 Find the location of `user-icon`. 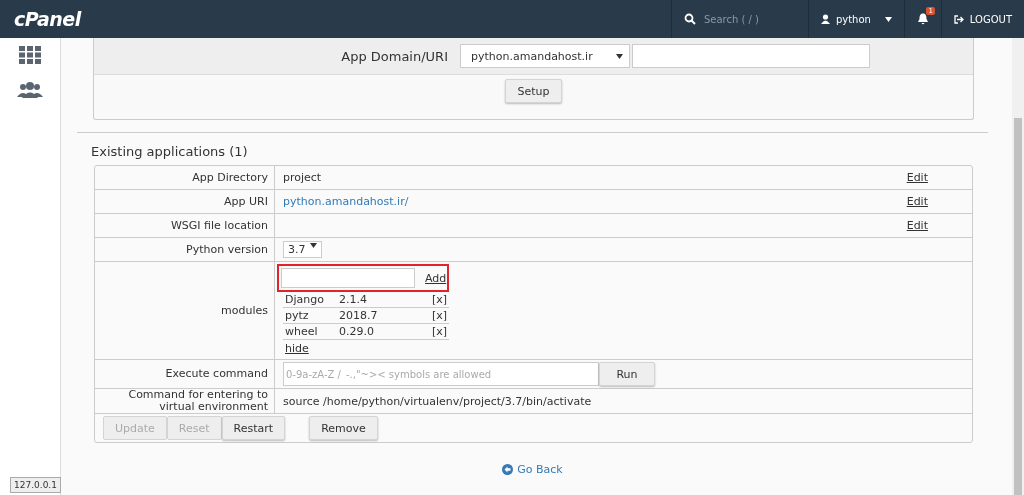

user-icon is located at coordinates (825, 19).